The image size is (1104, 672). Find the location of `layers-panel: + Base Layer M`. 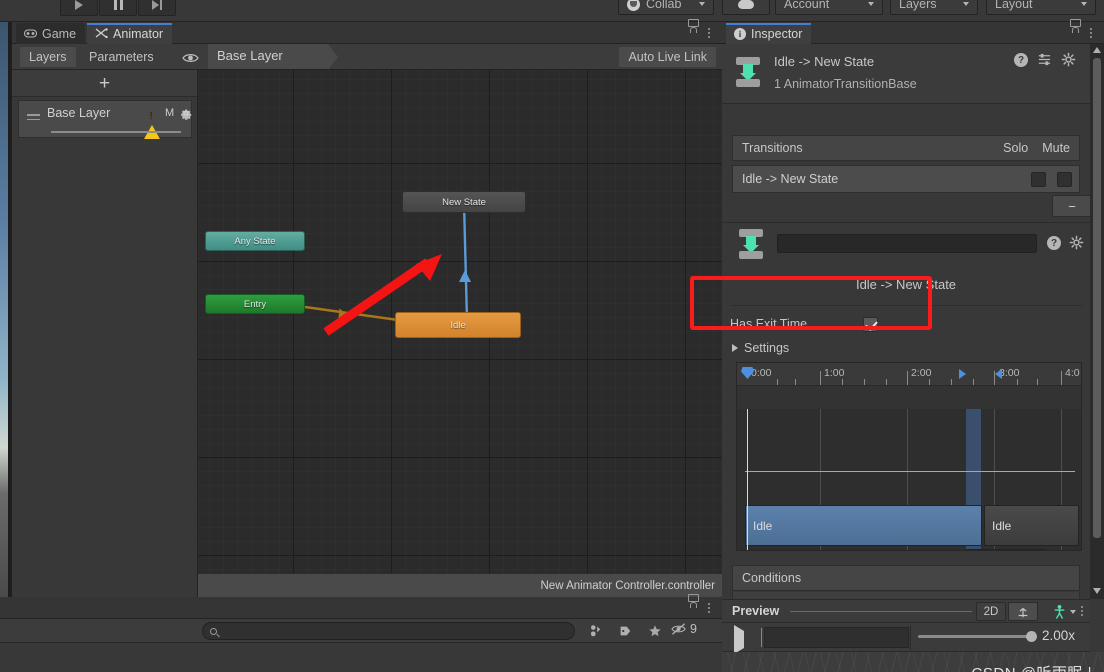

layers-panel: + Base Layer M is located at coordinates (105, 333).